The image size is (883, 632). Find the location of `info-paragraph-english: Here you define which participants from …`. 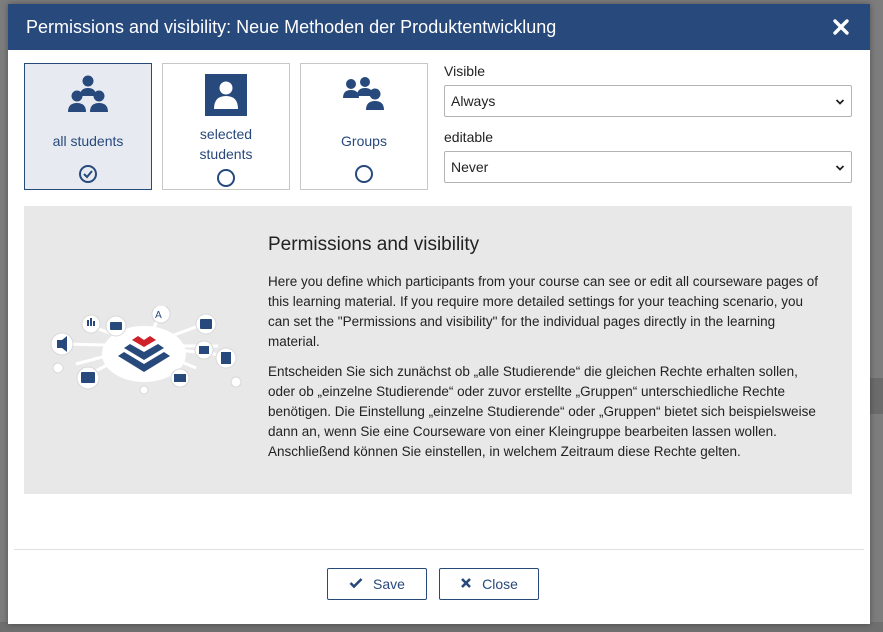

info-paragraph-english: Here you define which participants from … is located at coordinates (543, 311).